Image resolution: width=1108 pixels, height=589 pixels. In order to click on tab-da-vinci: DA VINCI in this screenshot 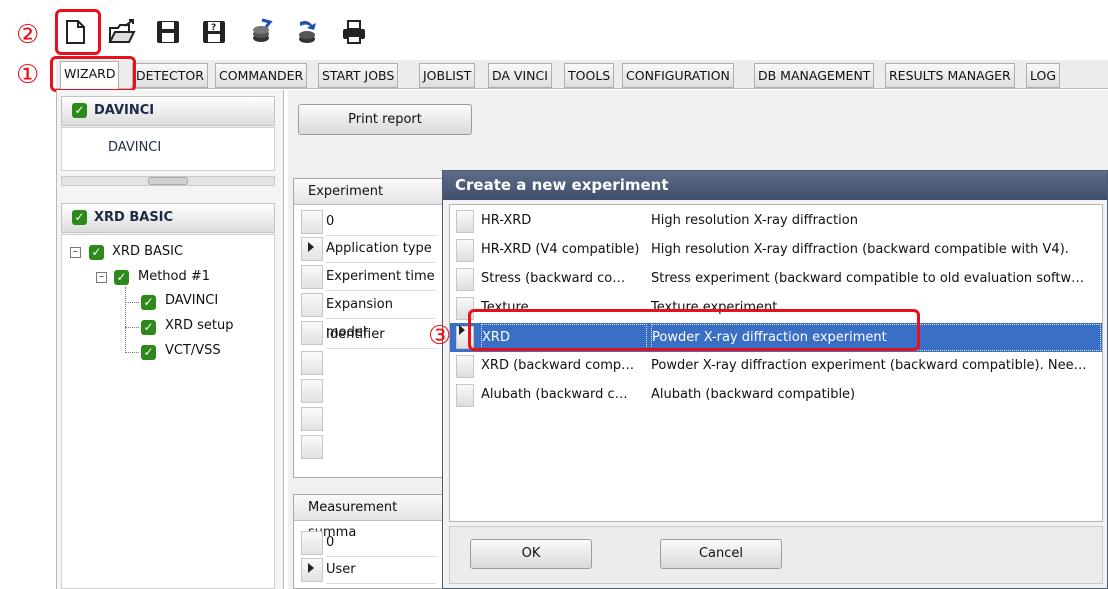, I will do `click(520, 75)`.